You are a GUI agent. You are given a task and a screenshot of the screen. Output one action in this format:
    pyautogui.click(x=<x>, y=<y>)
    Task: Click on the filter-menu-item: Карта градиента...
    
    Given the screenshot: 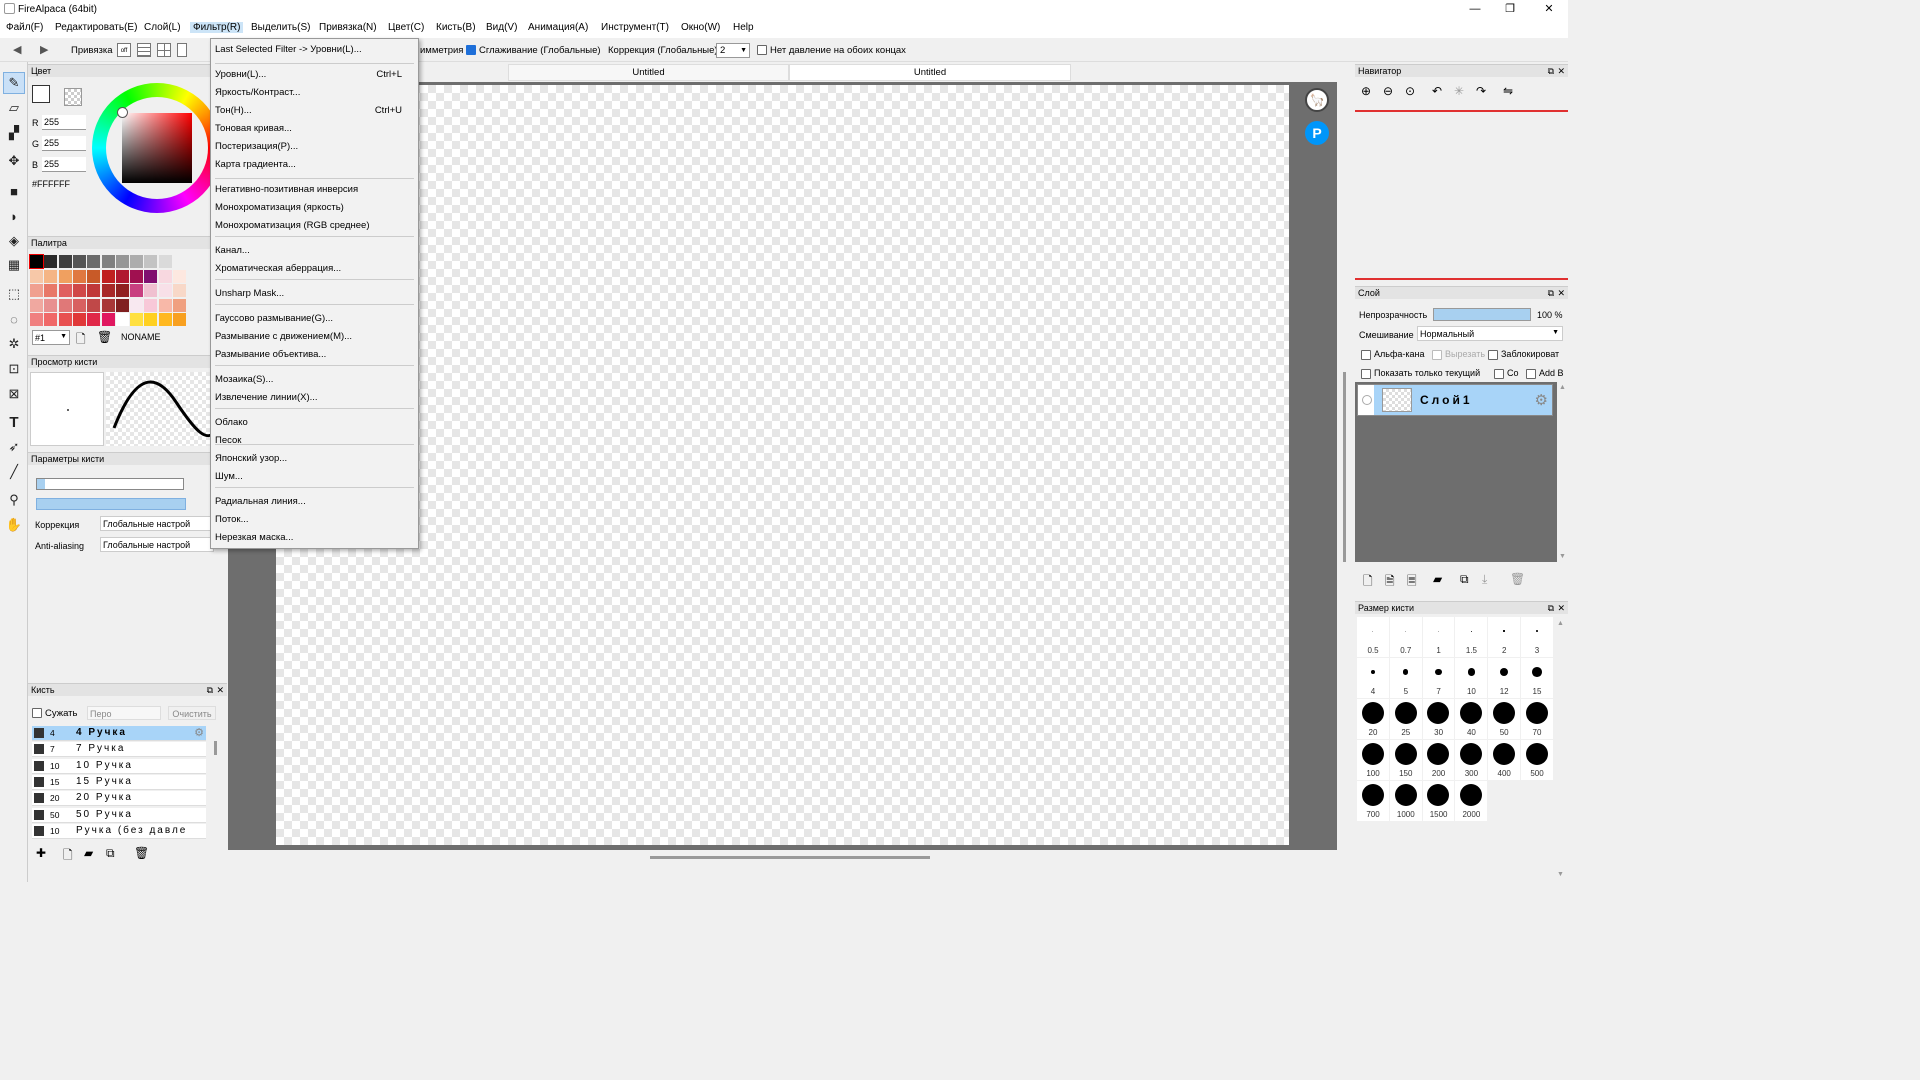 What is the action you would take?
    pyautogui.click(x=255, y=164)
    